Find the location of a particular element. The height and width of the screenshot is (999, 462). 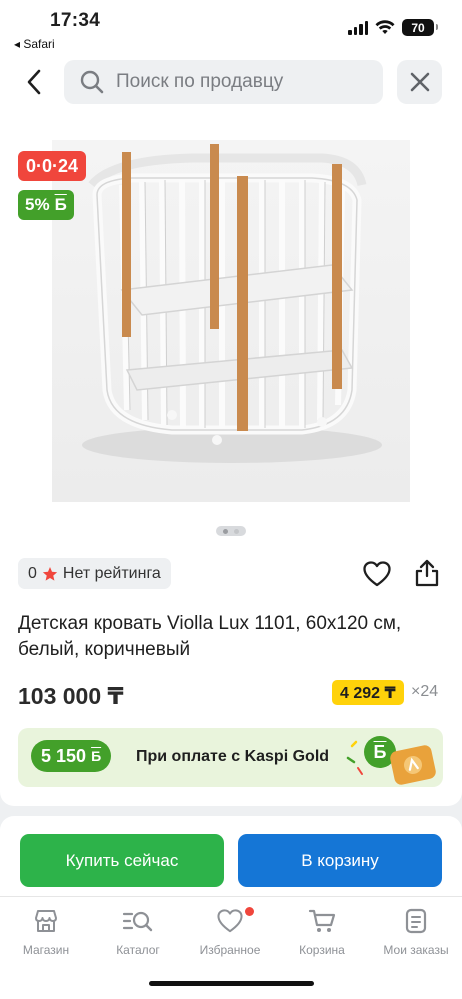

bonus-badge: 5% Б is located at coordinates (46, 205).